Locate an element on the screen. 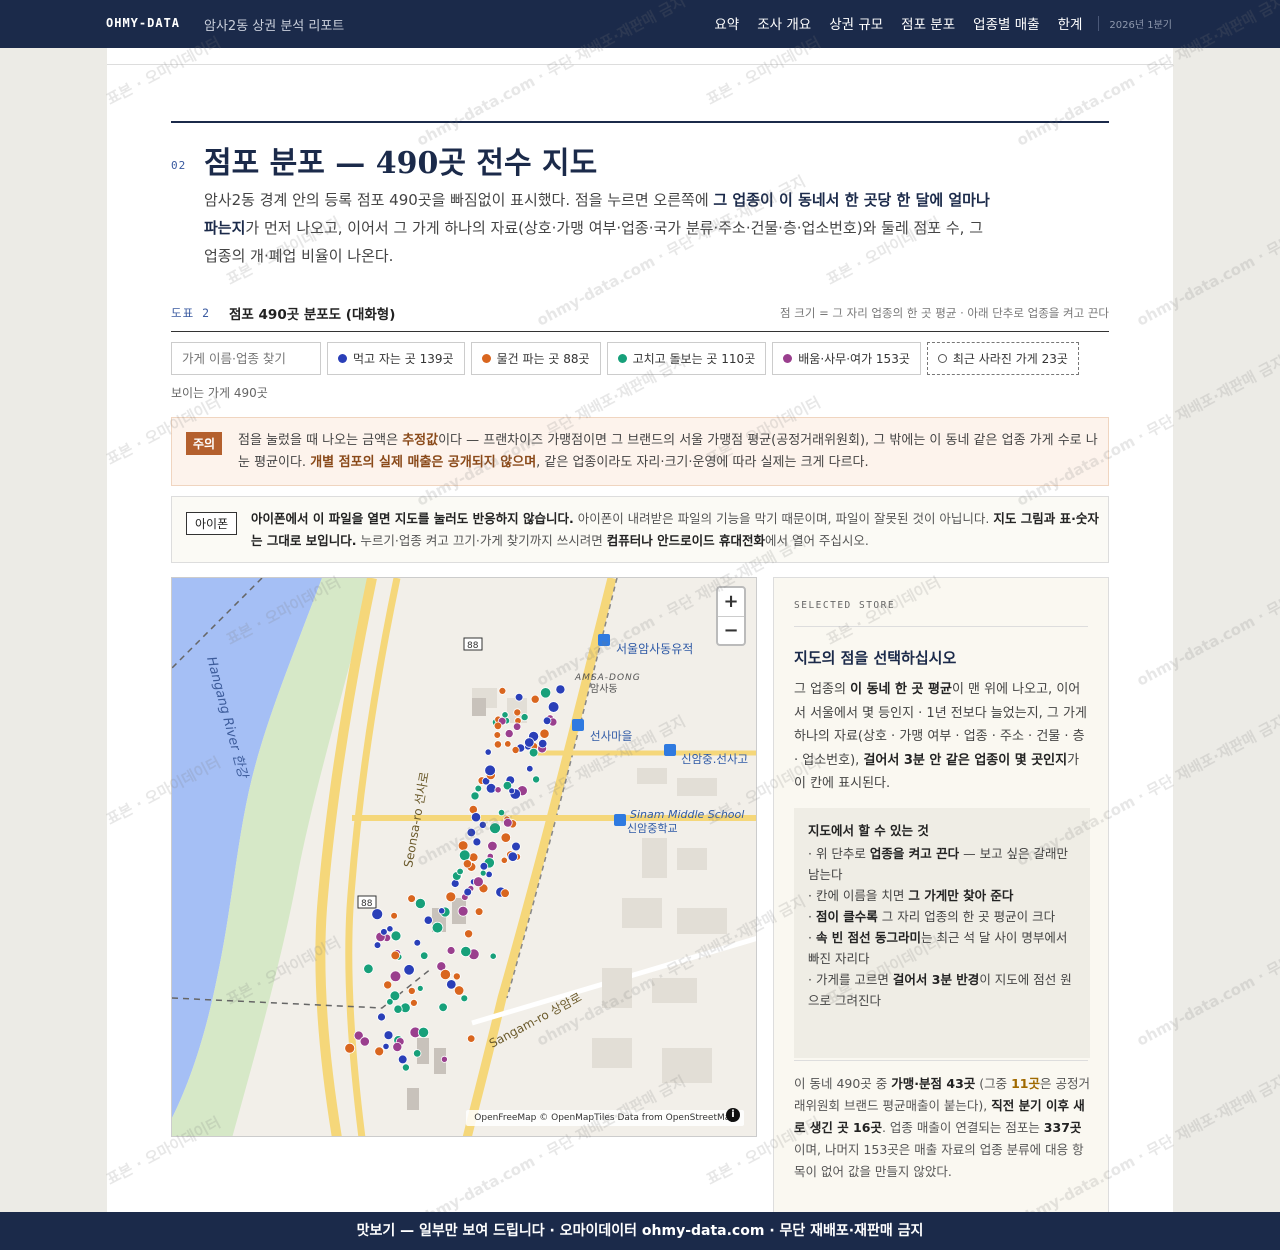 This screenshot has width=1280, height=1250. nav-overview: 조사 개요 is located at coordinates (784, 23).